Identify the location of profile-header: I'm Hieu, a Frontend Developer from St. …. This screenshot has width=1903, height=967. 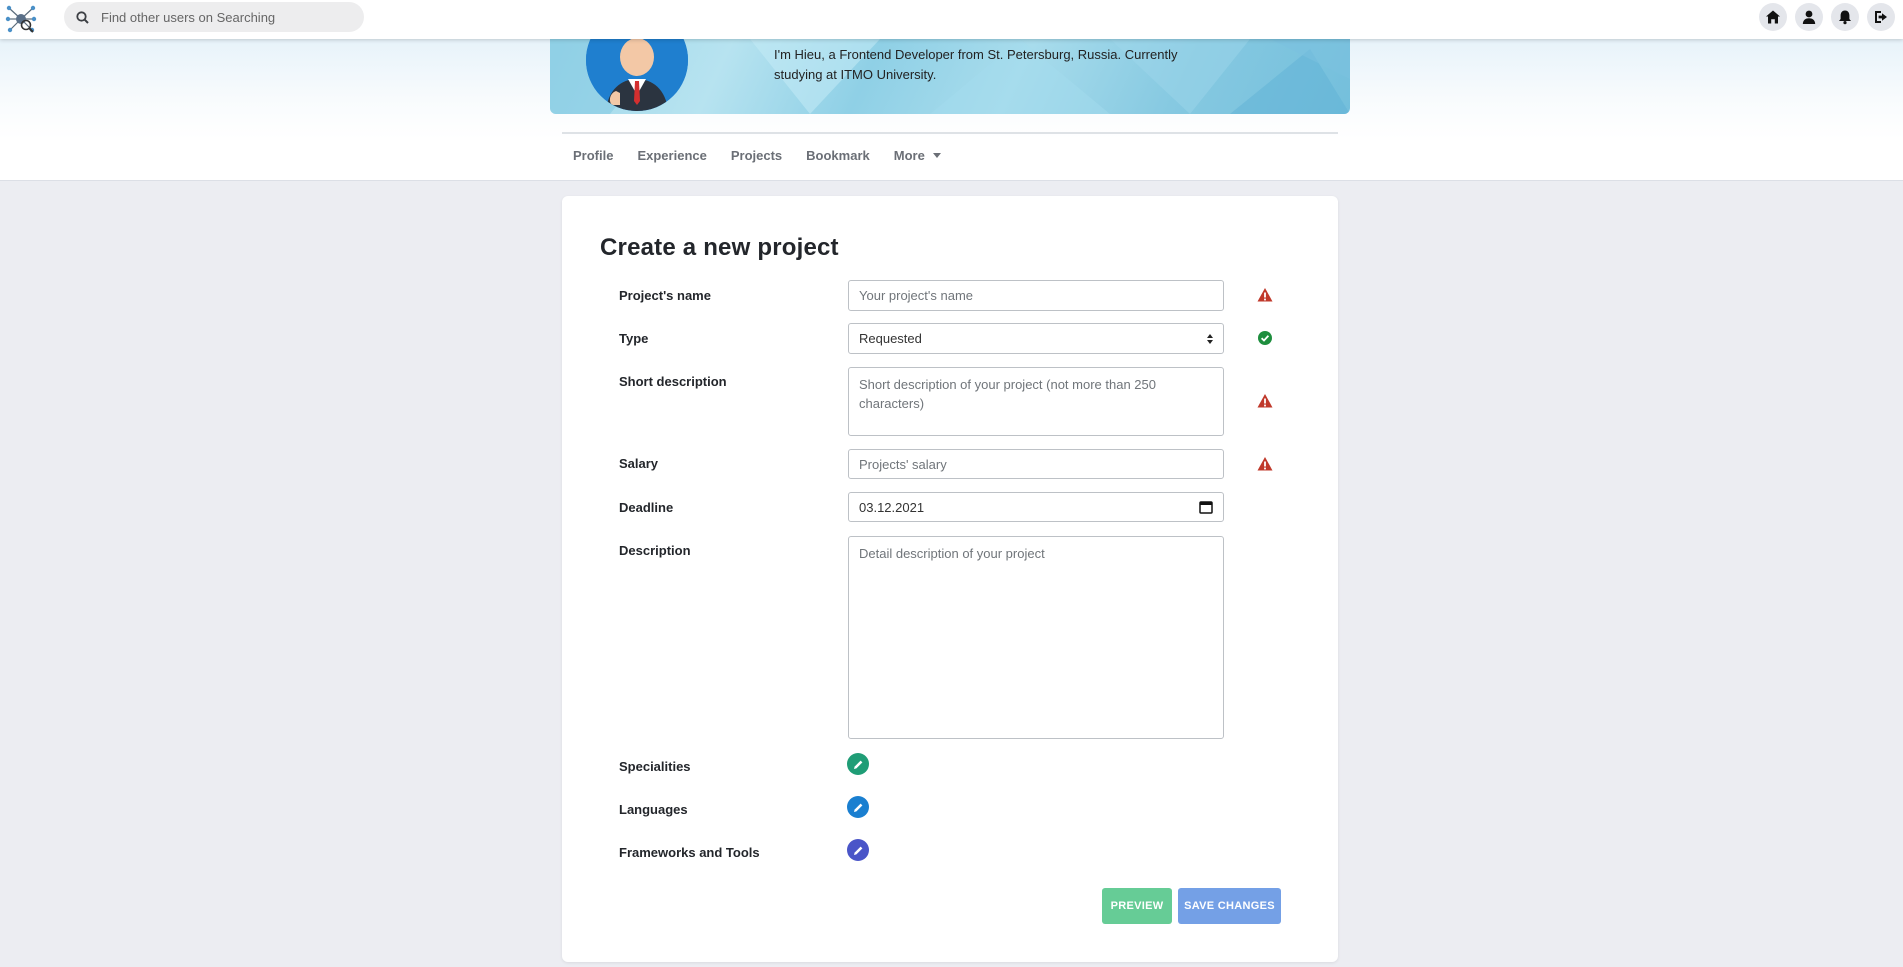
(951, 110).